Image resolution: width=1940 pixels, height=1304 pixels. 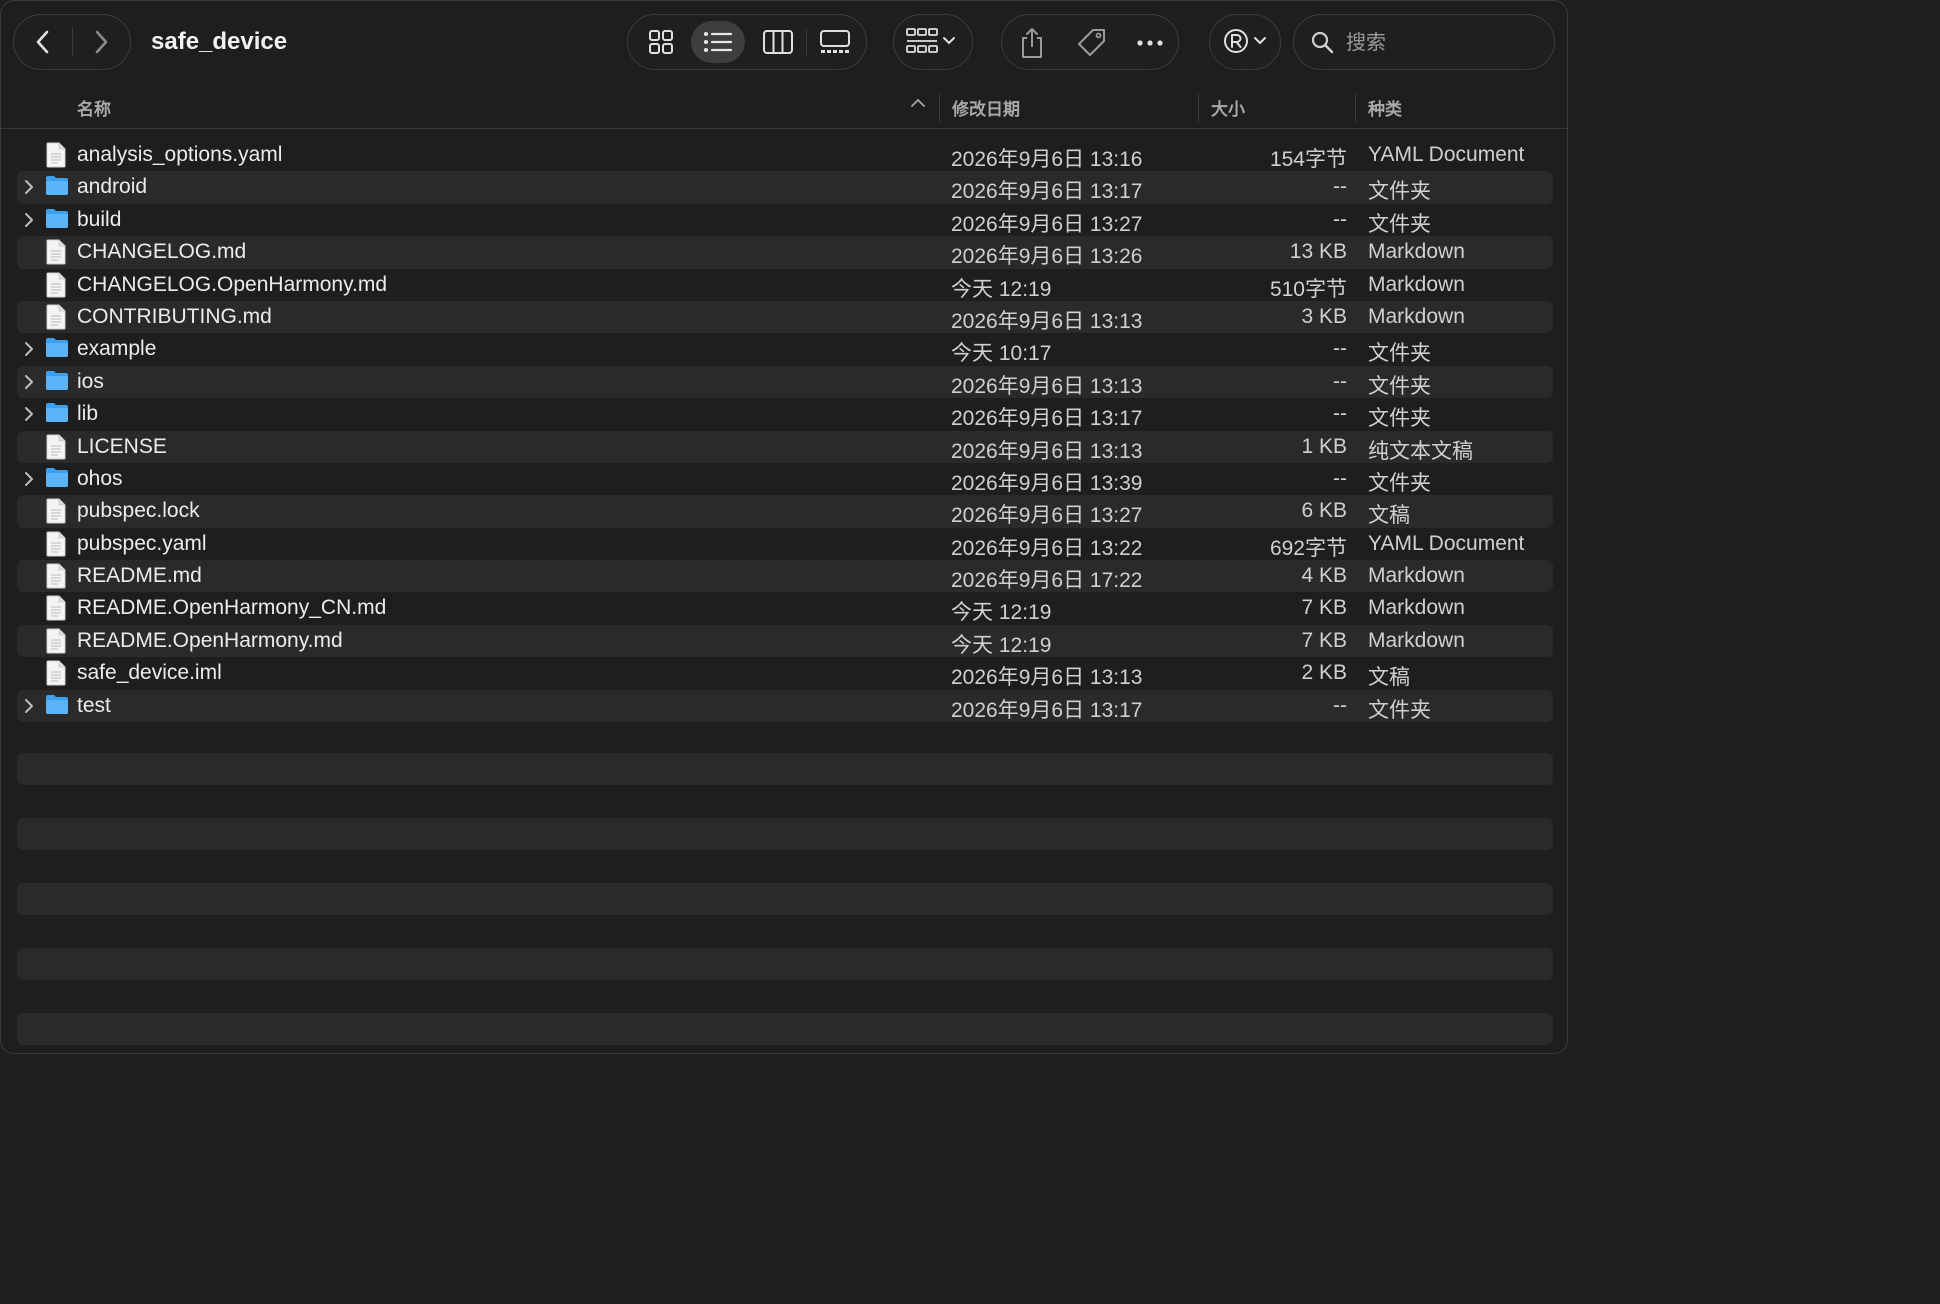 I want to click on file-size: 4 KB, so click(x=1324, y=576).